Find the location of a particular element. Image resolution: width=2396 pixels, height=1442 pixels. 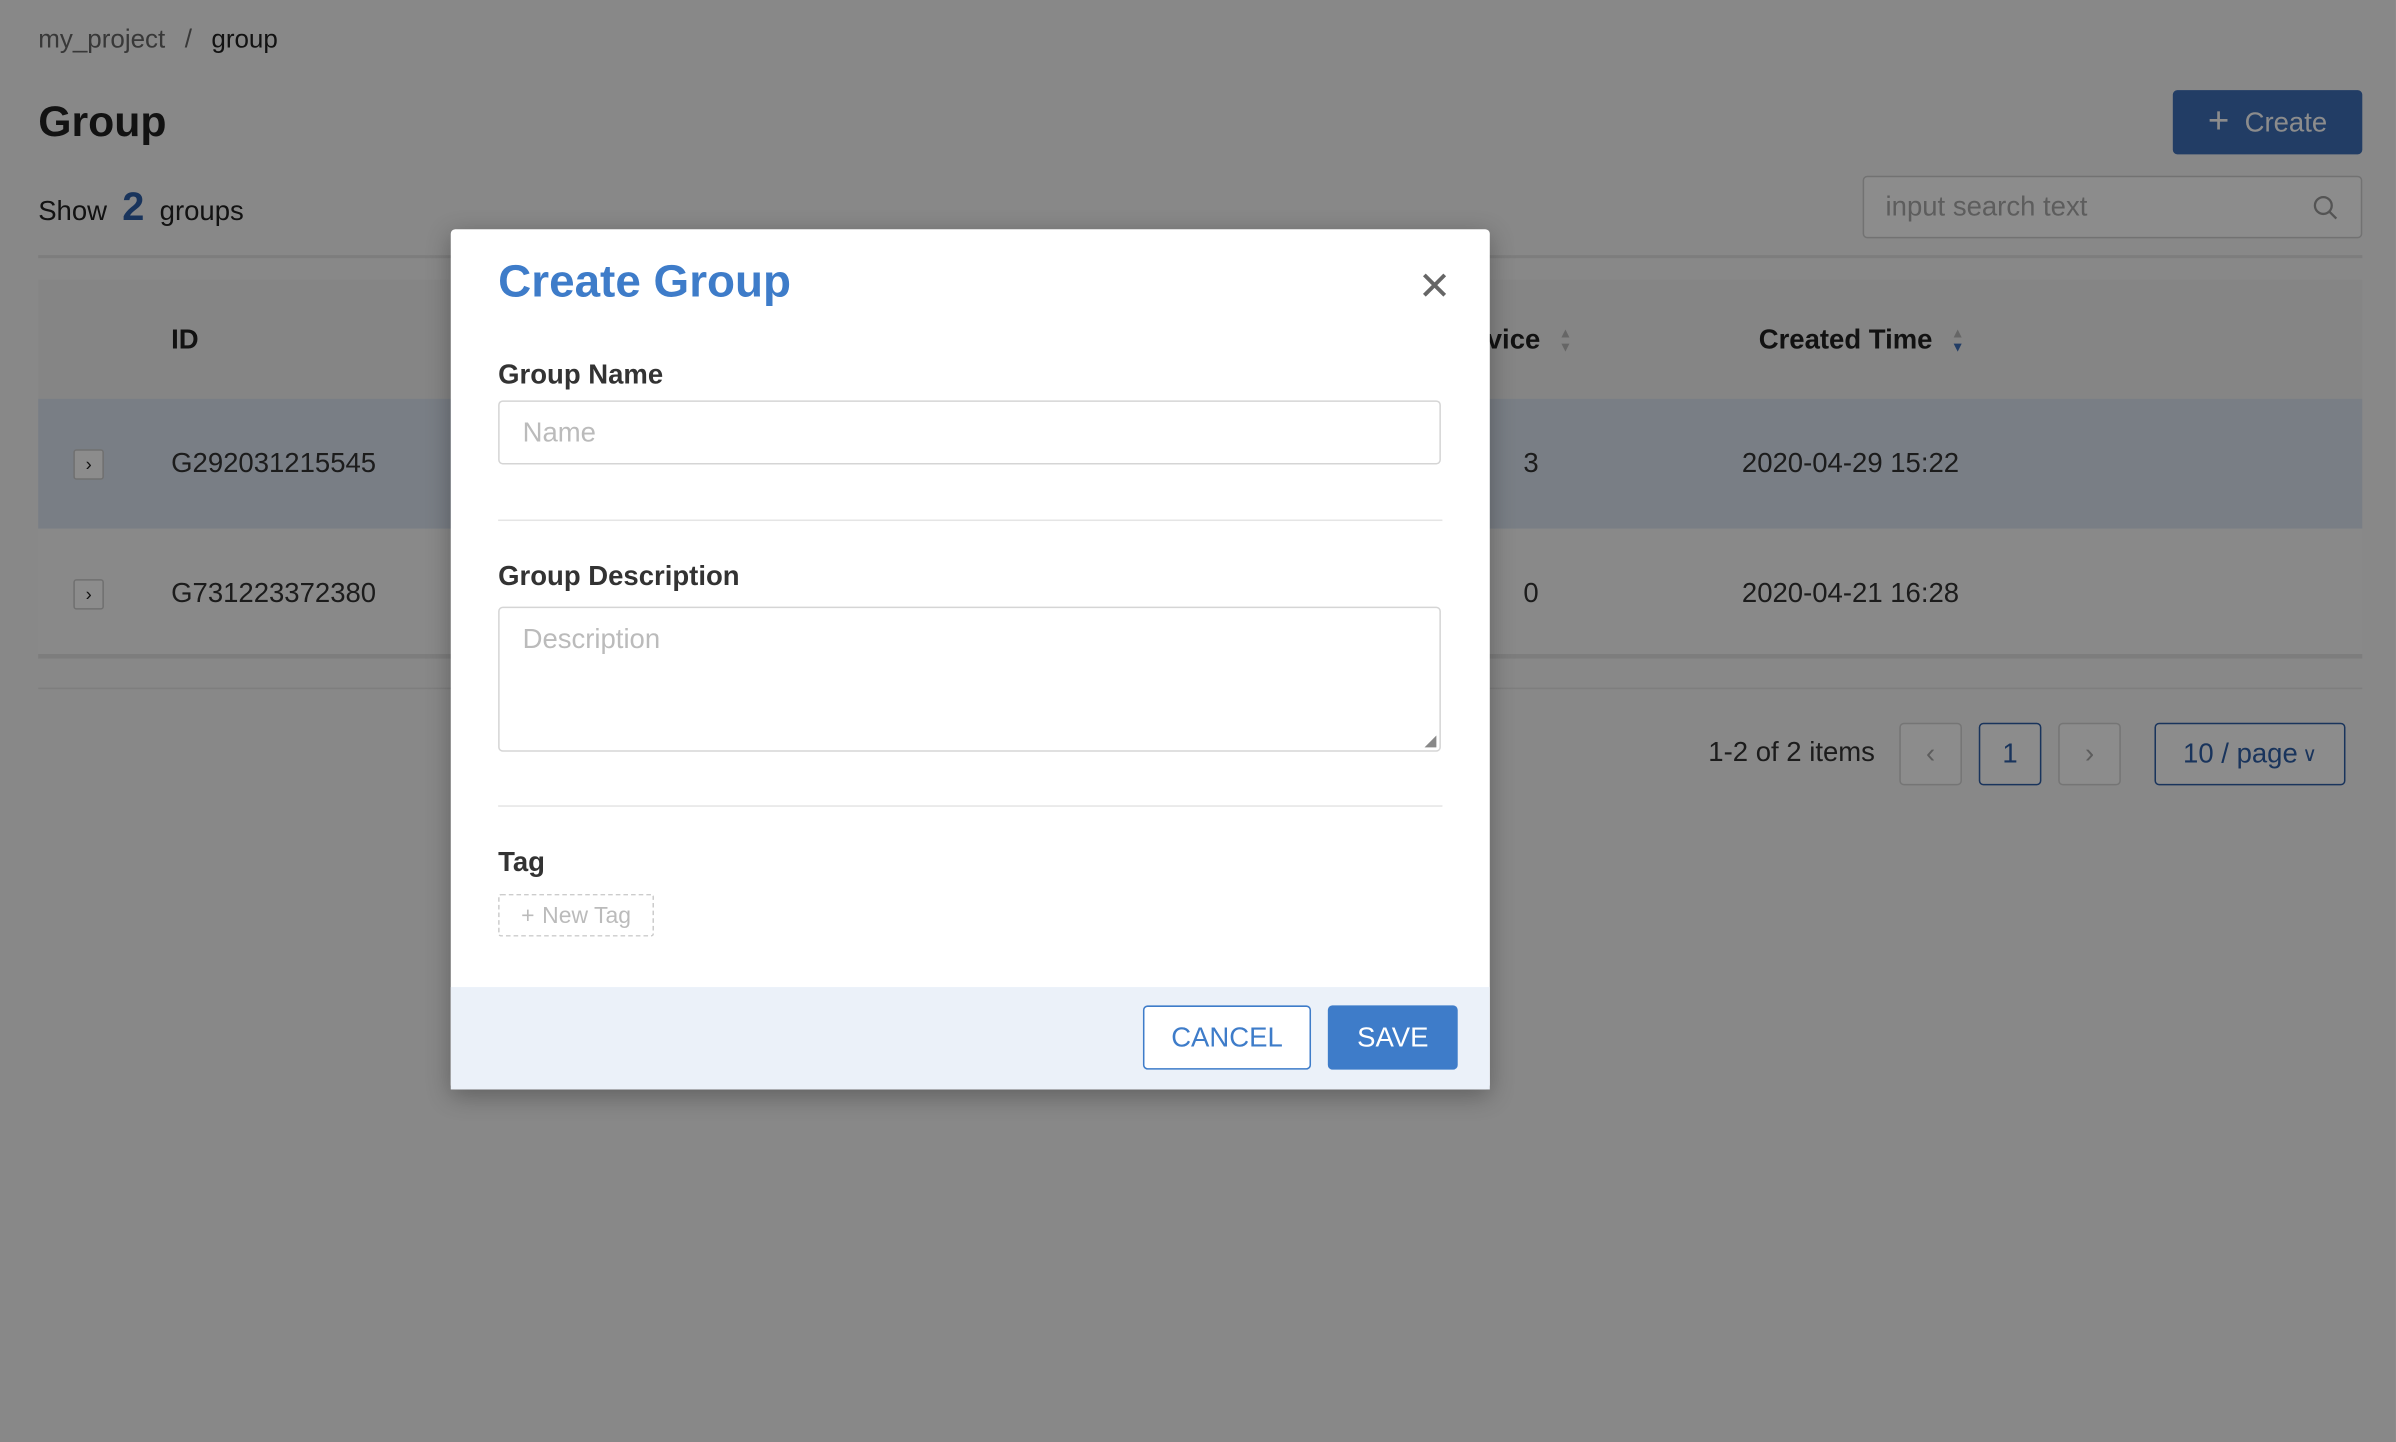

tag-label: Tag is located at coordinates (521, 862).